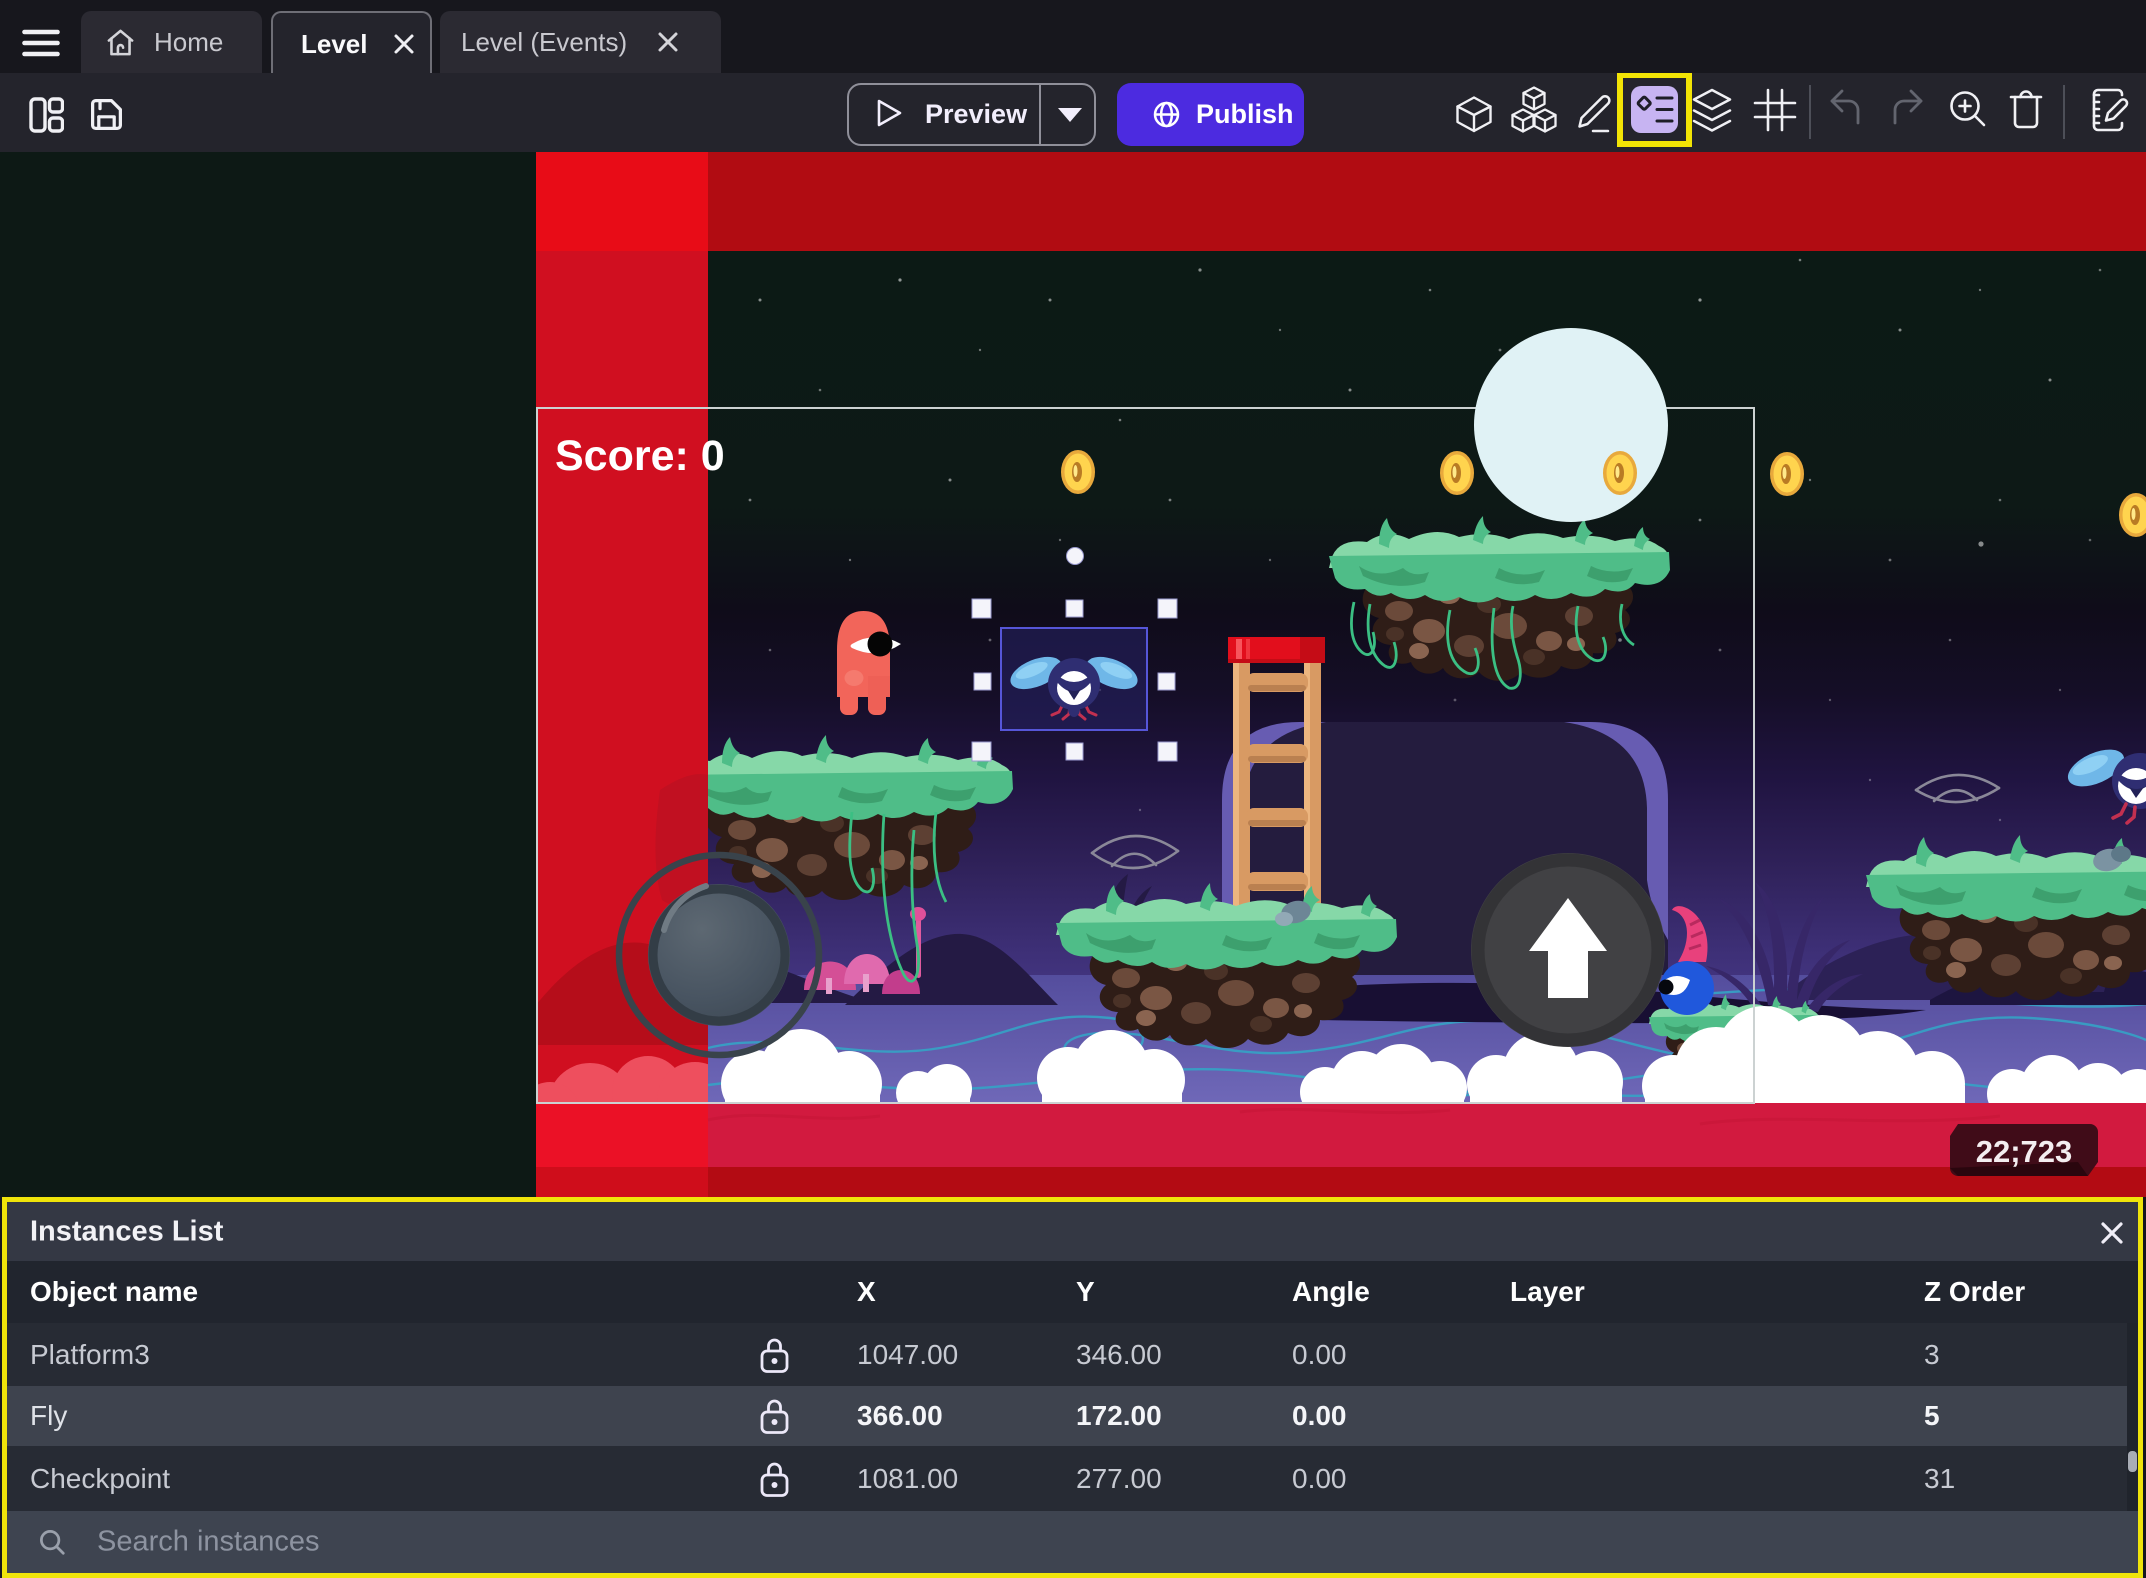  What do you see at coordinates (2024, 1151) in the screenshot?
I see `svg-text: 22;723` at bounding box center [2024, 1151].